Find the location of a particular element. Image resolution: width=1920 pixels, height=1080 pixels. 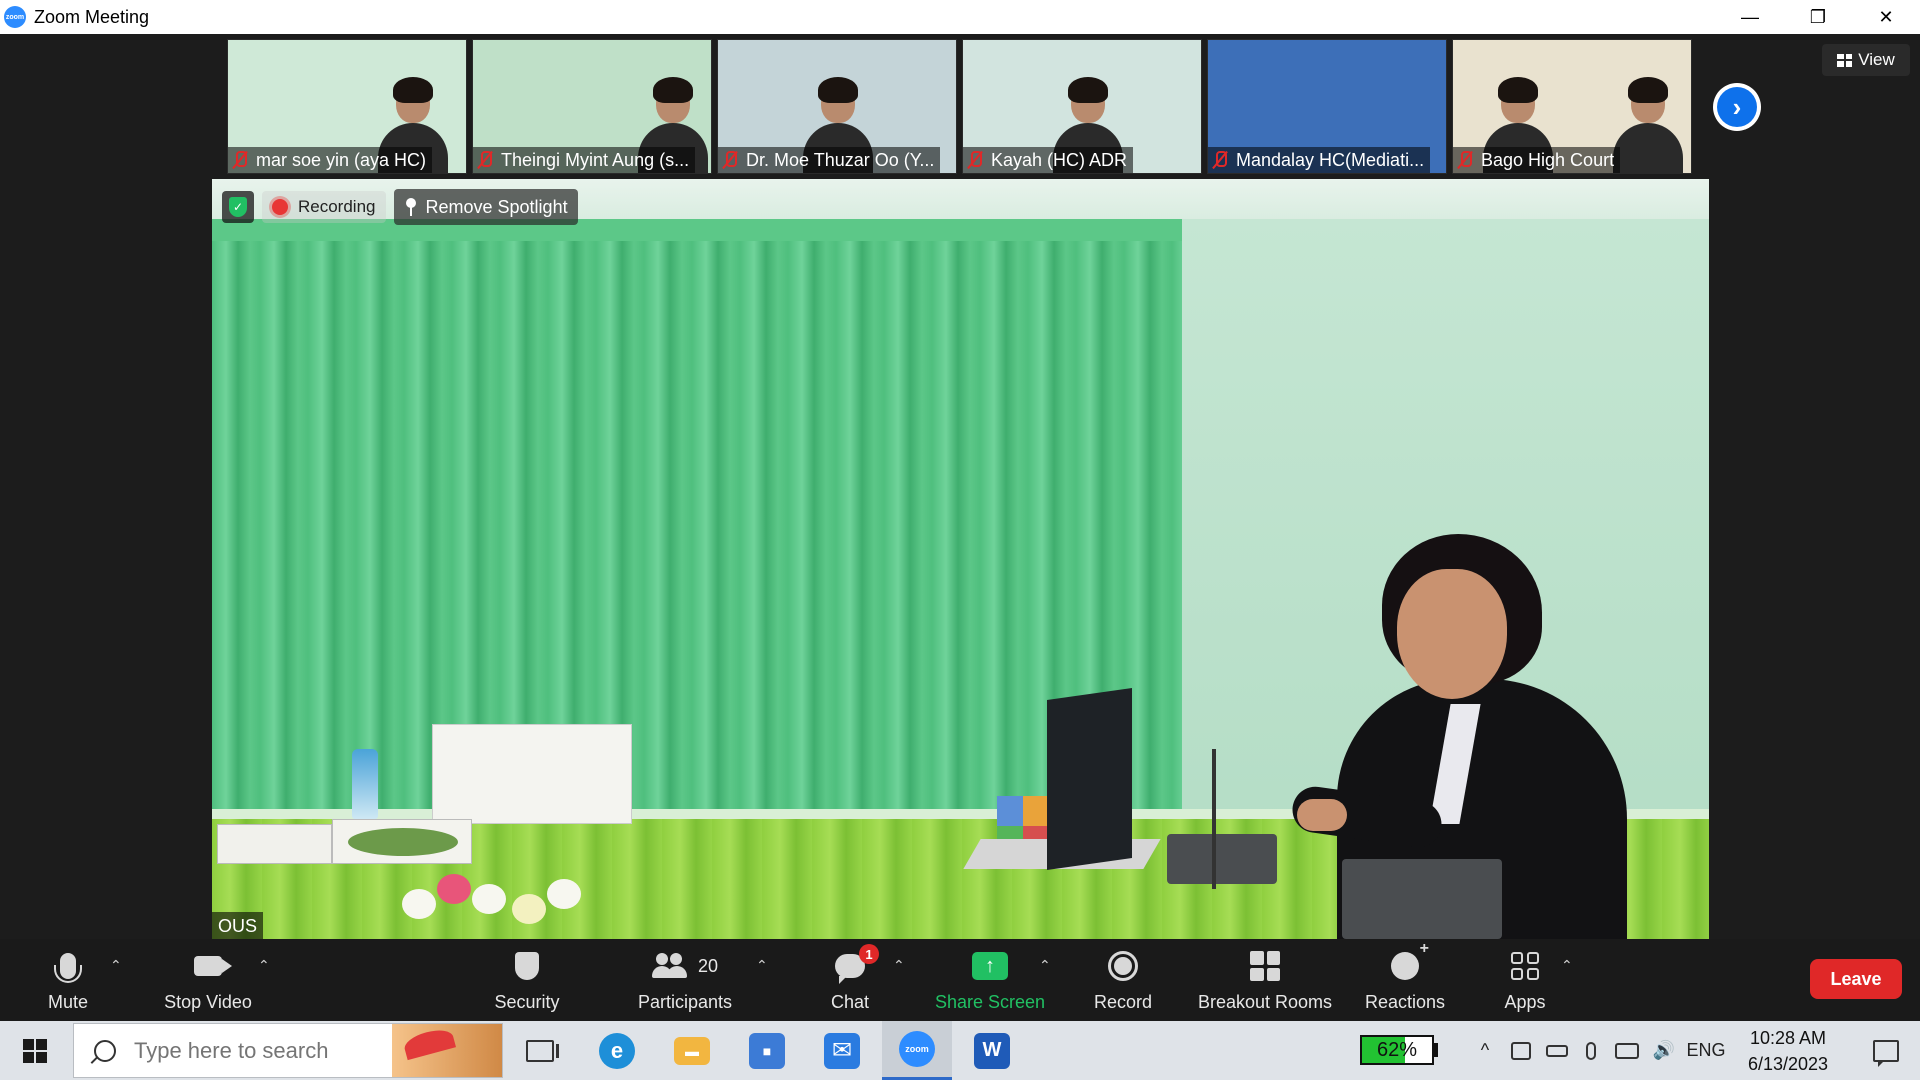

next-page-button: › is located at coordinates (1737, 107).